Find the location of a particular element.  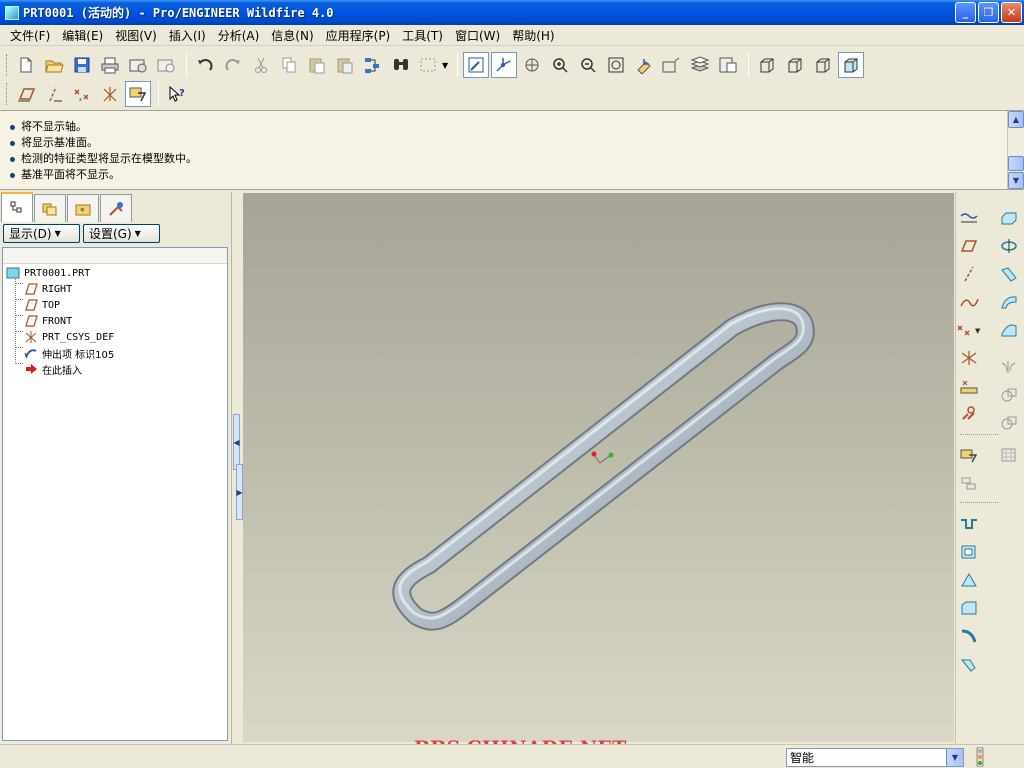

round-tool-icon is located at coordinates (969, 608).